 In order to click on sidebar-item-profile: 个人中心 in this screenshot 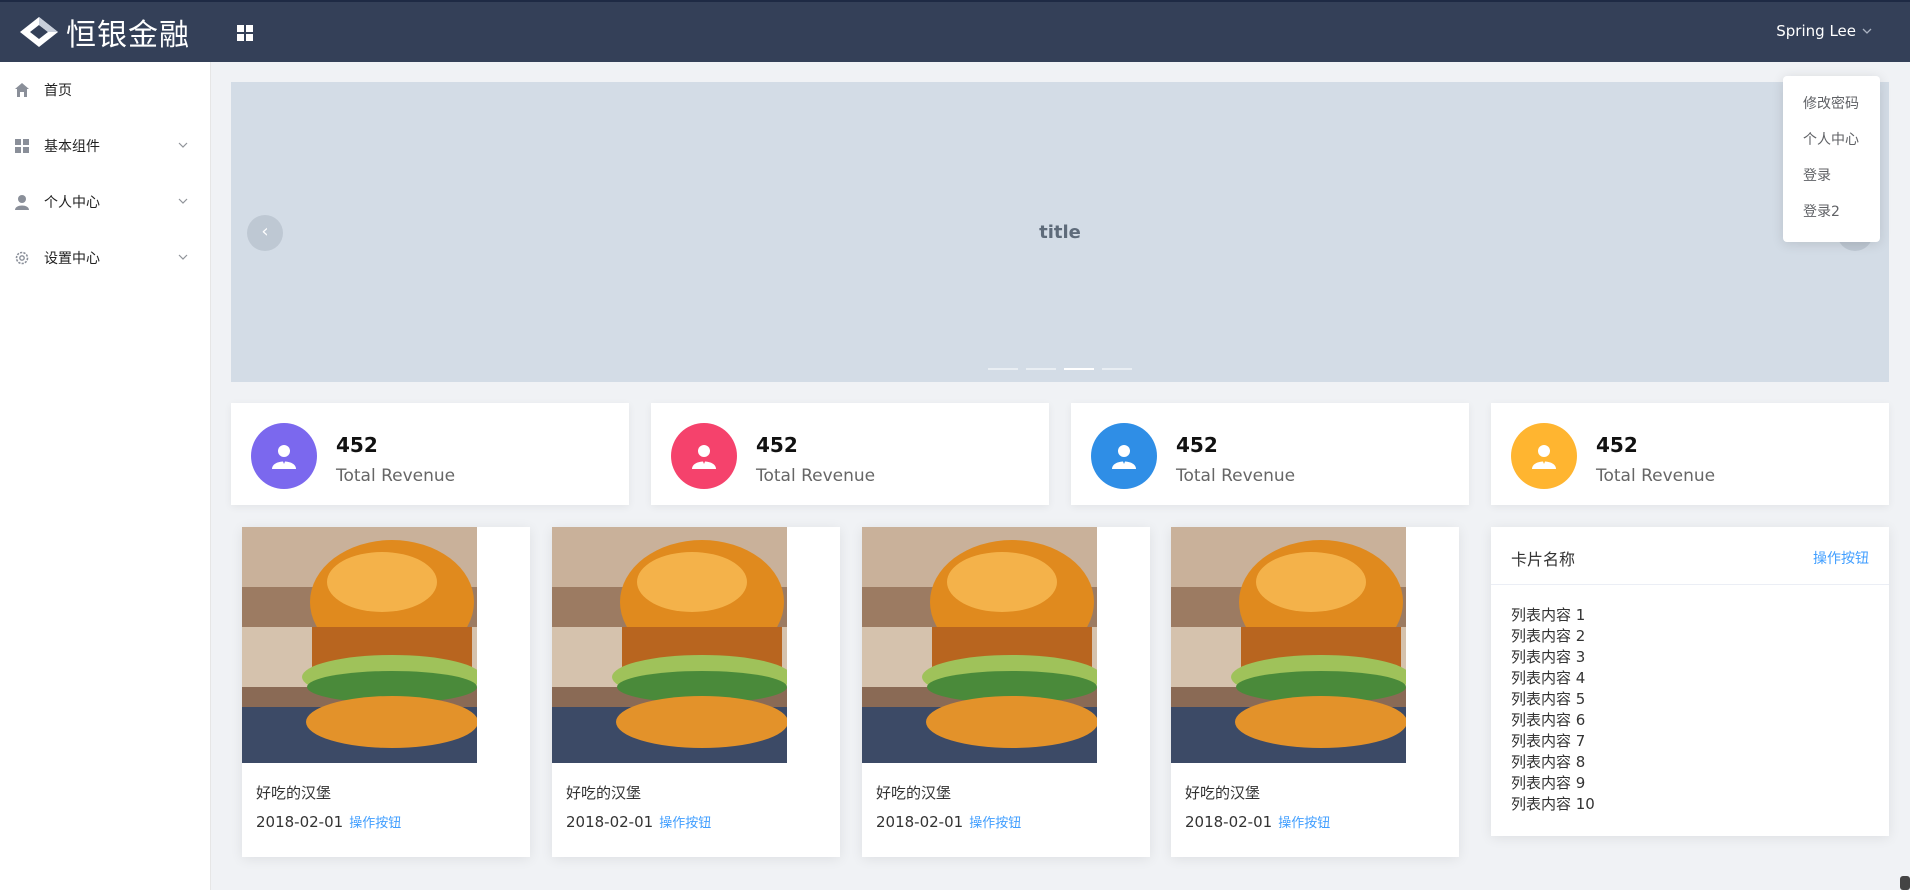, I will do `click(105, 202)`.